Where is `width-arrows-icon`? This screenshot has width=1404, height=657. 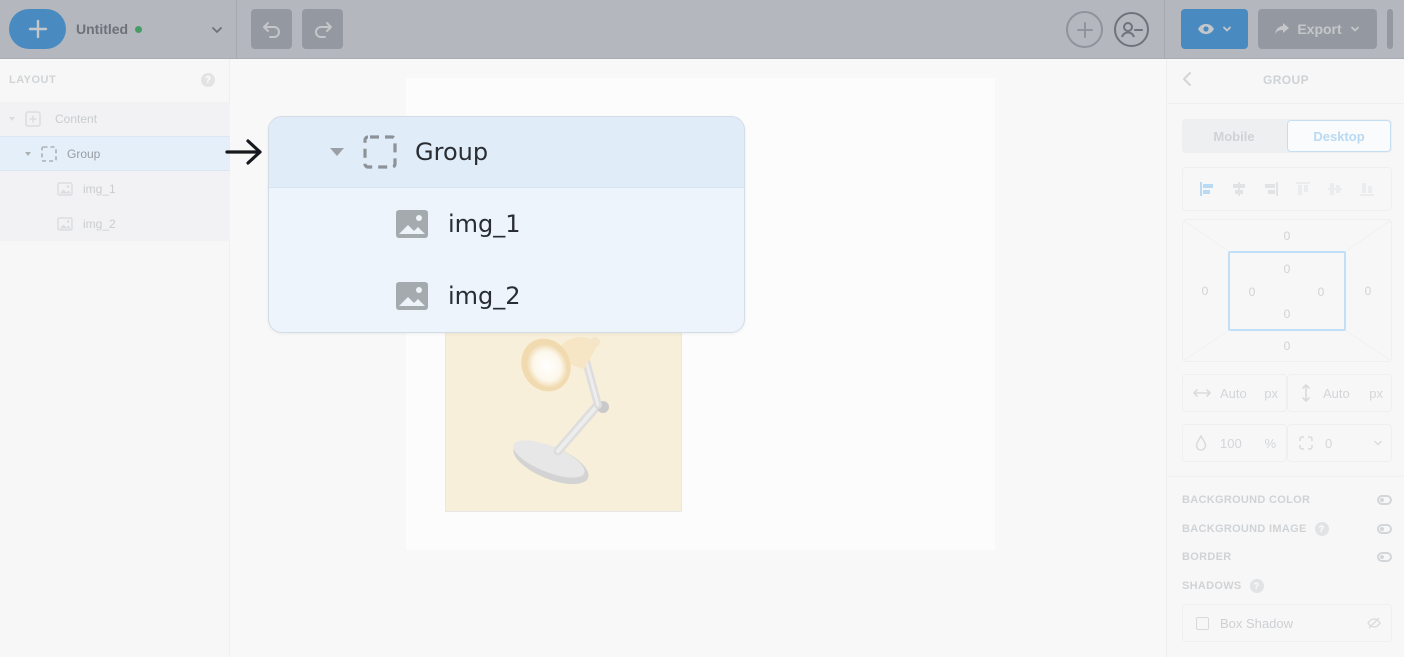 width-arrows-icon is located at coordinates (1202, 393).